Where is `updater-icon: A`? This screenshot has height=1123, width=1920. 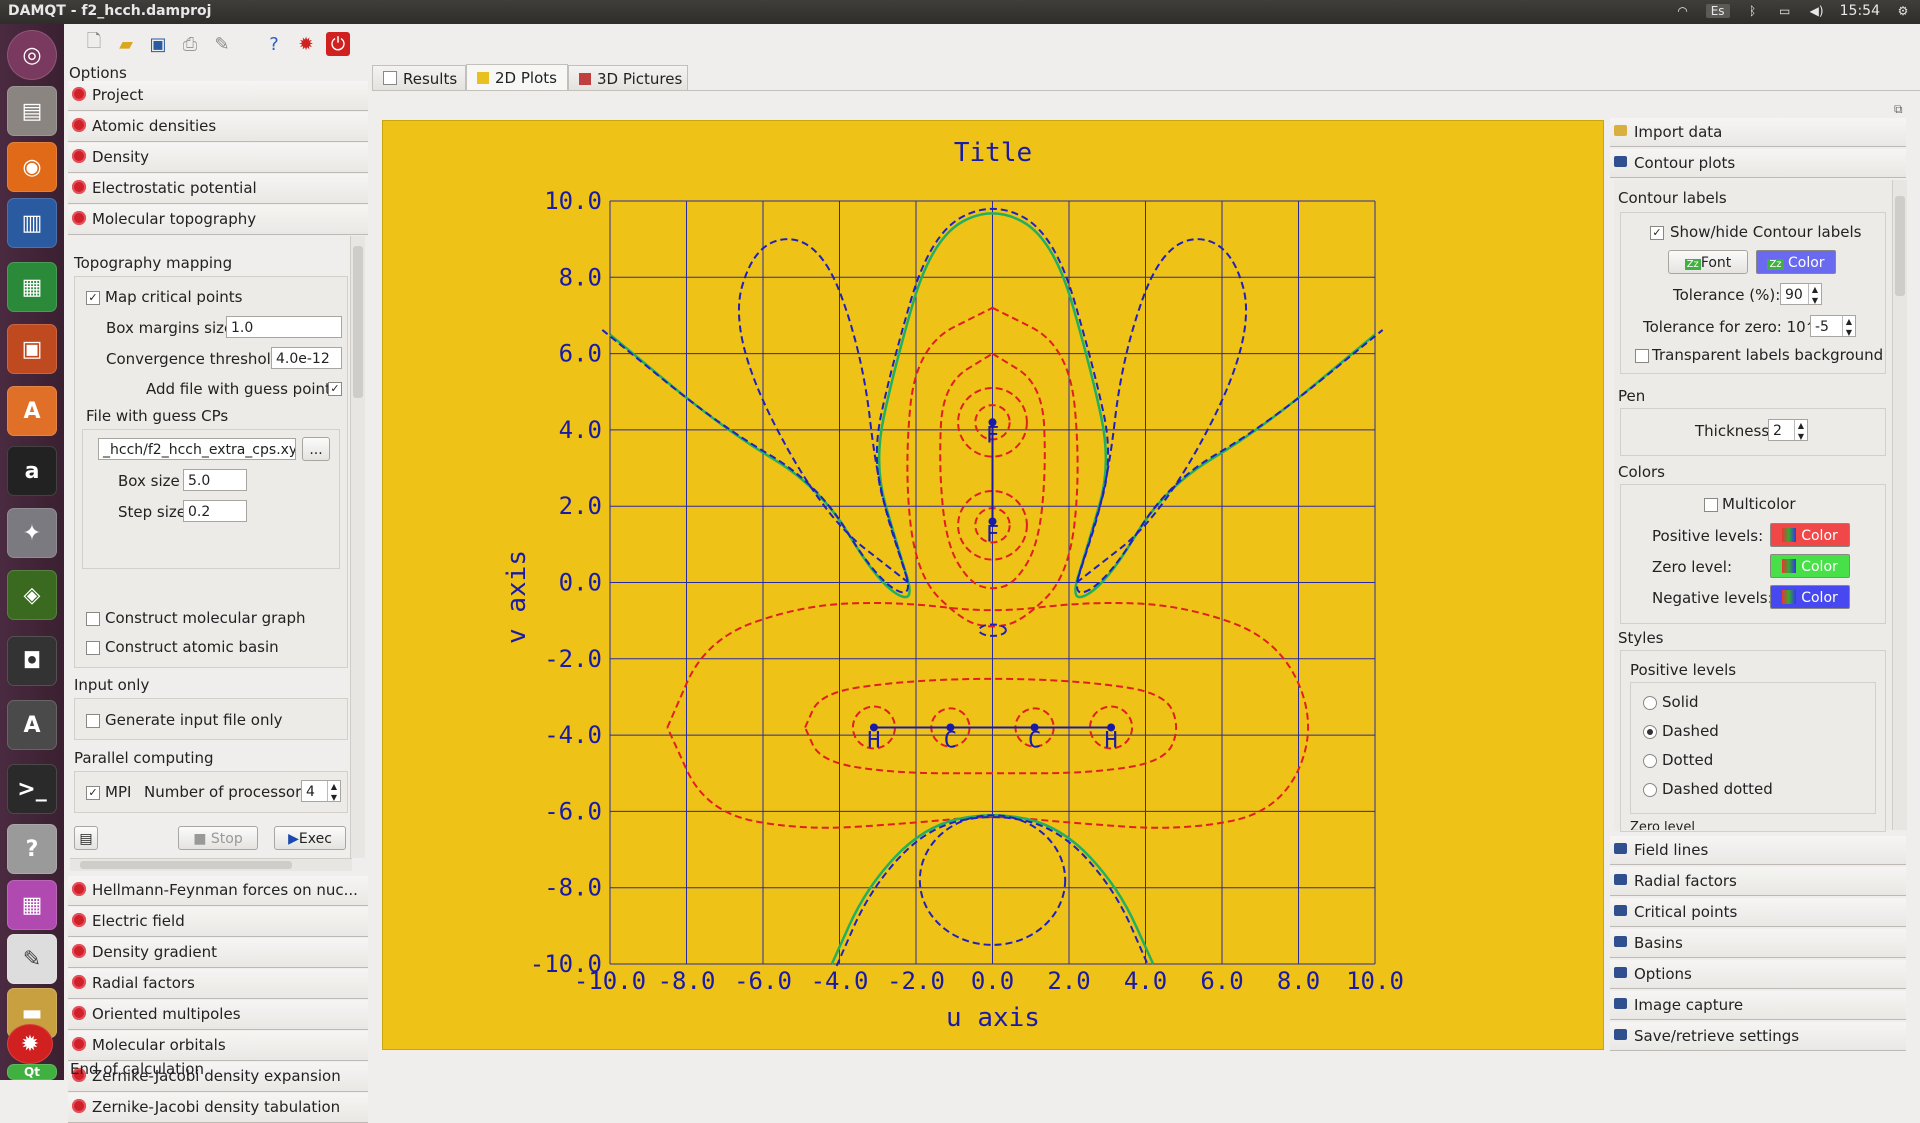 updater-icon: A is located at coordinates (32, 725).